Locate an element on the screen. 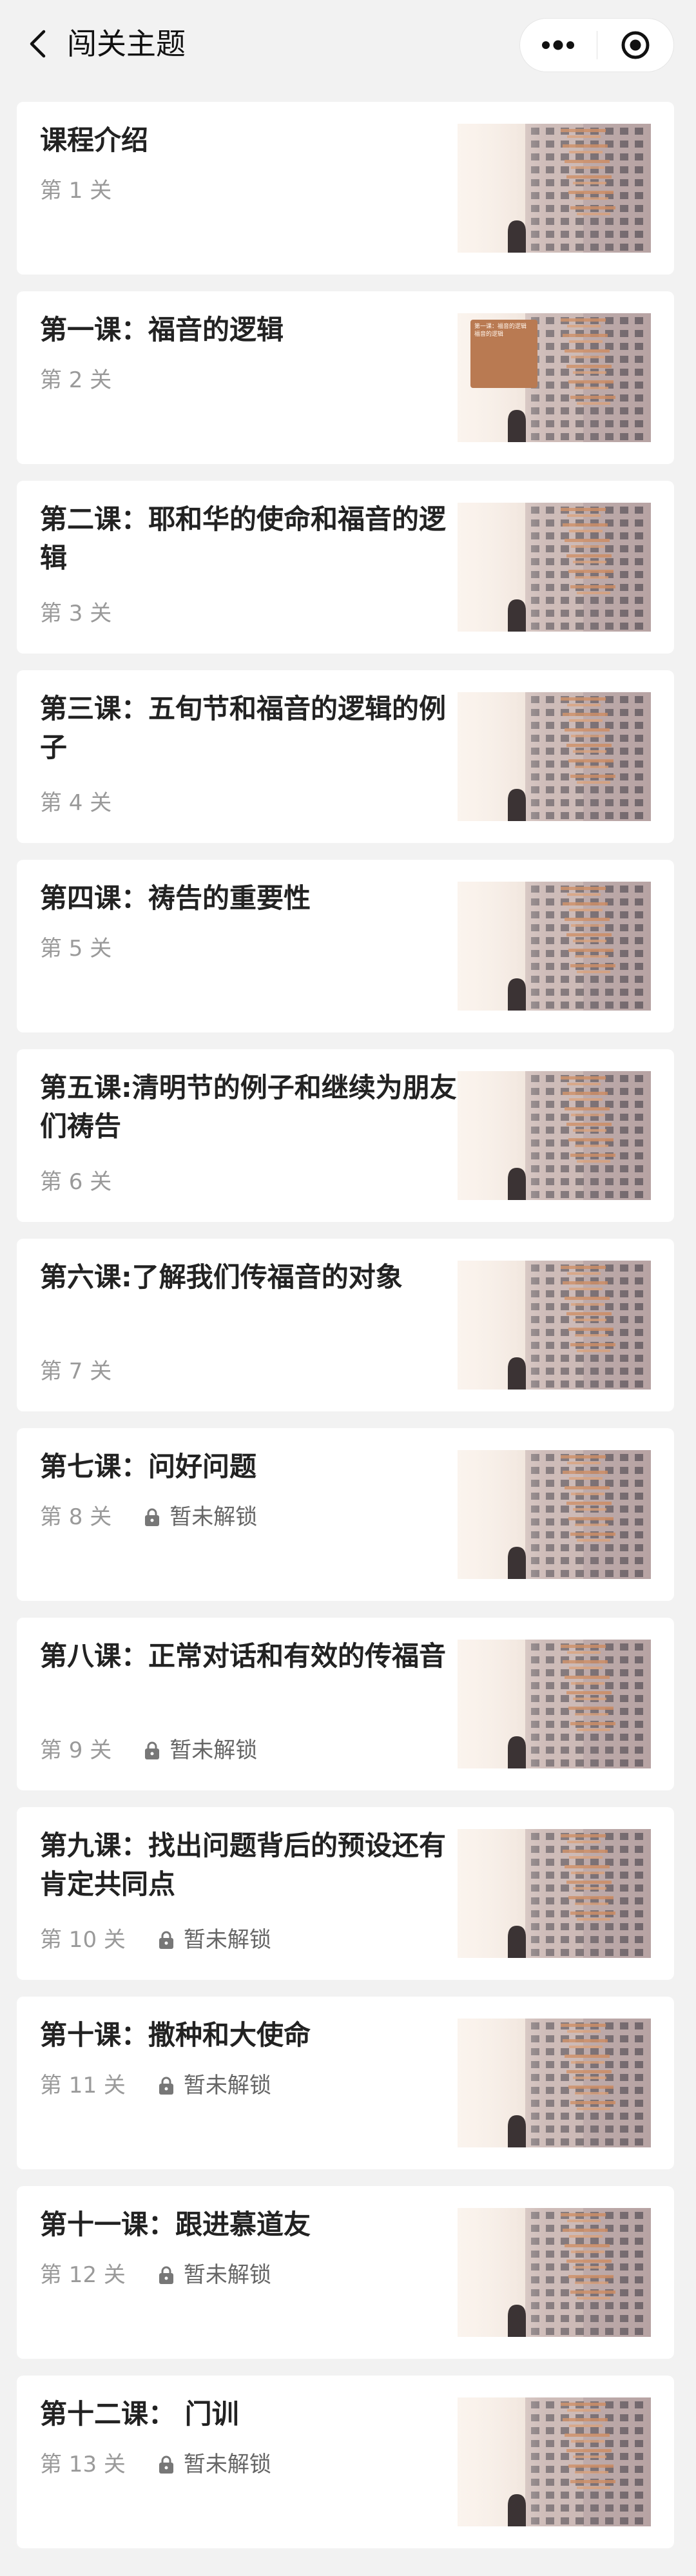 This screenshot has width=696, height=2576. target-close-icon is located at coordinates (636, 45).